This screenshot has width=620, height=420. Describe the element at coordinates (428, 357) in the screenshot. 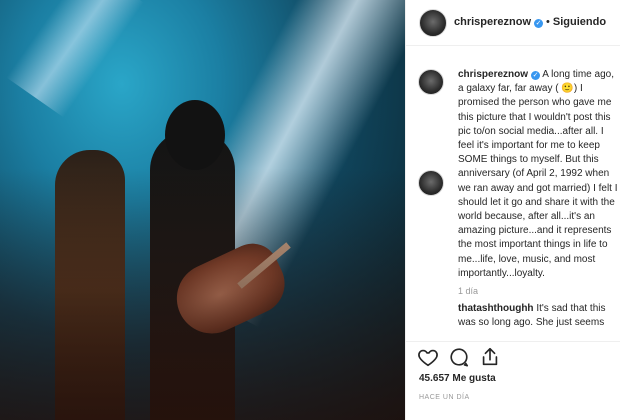

I see `heart-icon` at that location.